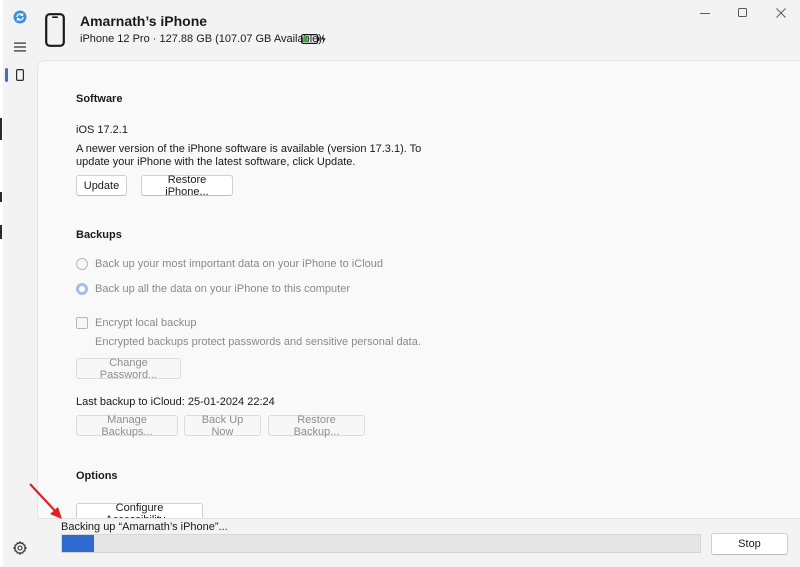 The width and height of the screenshot is (800, 567). I want to click on maximize-button, so click(743, 13).